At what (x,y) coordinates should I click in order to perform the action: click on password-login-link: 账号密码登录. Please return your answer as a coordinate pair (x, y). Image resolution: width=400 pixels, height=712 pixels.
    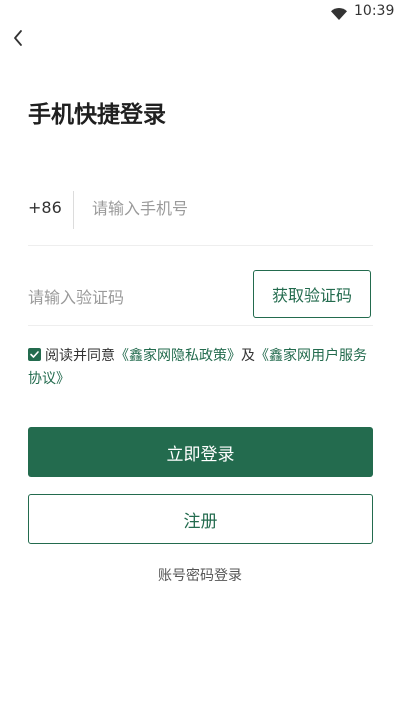
    Looking at the image, I should click on (200, 576).